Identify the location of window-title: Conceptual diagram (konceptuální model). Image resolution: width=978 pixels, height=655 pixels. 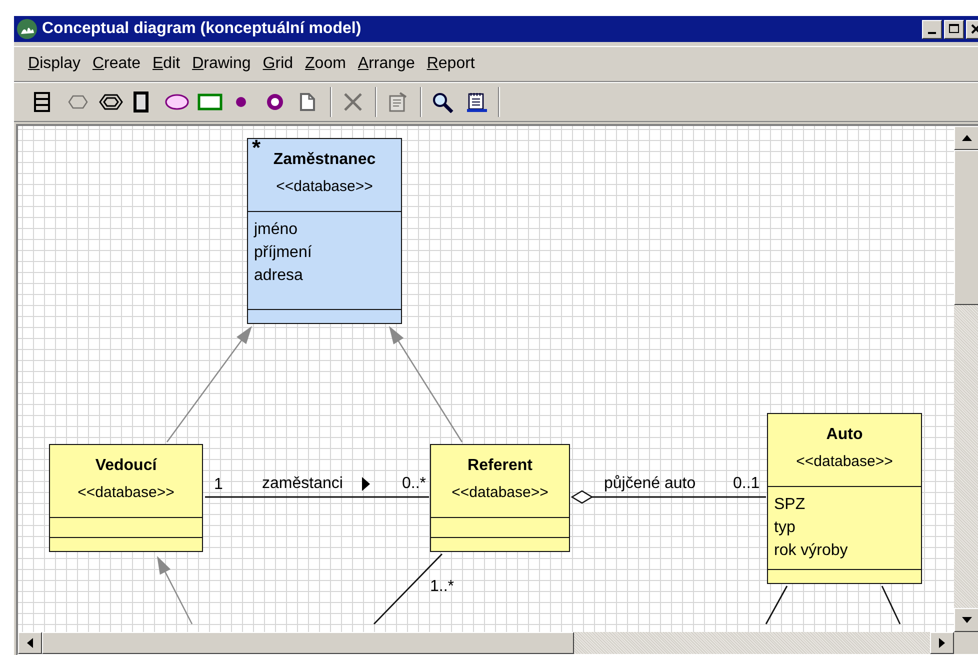
(202, 29).